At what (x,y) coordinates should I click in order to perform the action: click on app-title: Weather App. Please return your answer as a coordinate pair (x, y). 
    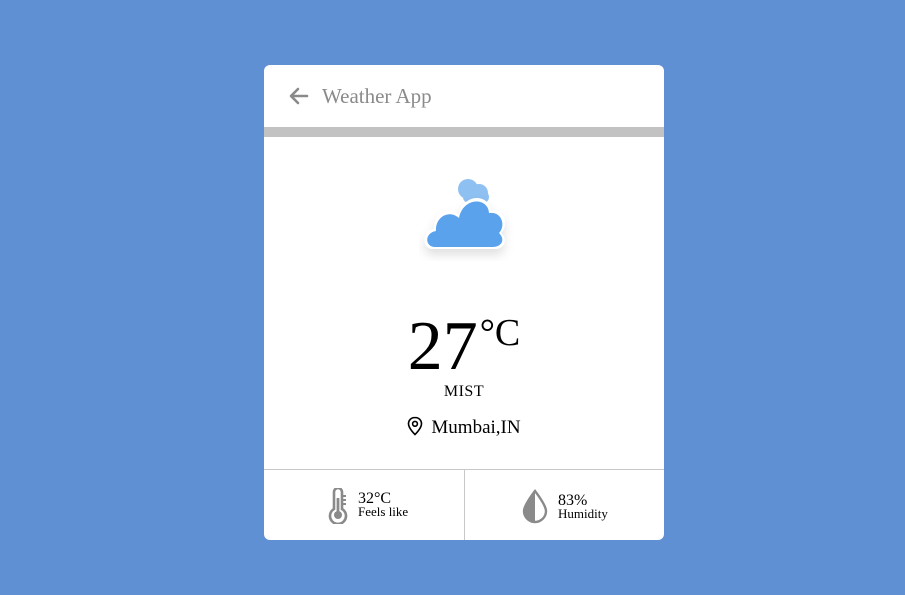
    Looking at the image, I should click on (377, 96).